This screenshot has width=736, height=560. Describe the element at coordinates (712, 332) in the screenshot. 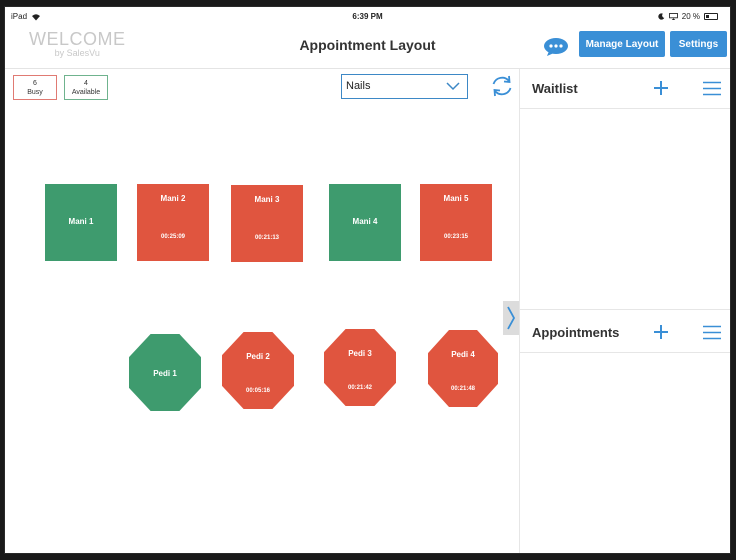

I see `appointments-menu-icon` at that location.